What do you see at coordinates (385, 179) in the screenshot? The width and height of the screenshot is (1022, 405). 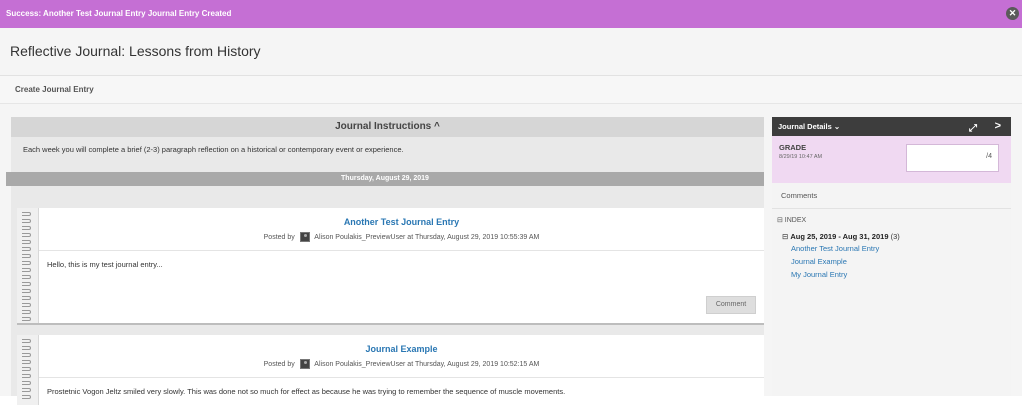 I see `date-header: Thursday, August 29, 2019` at bounding box center [385, 179].